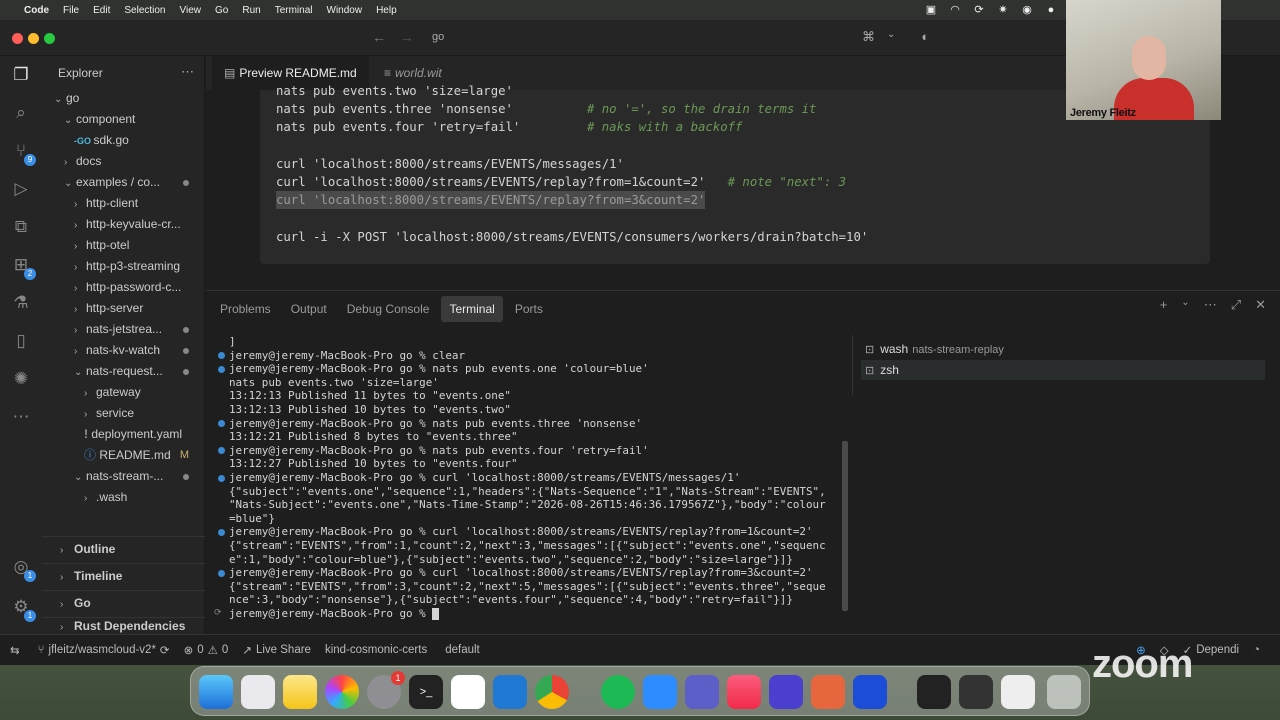 Image resolution: width=1280 pixels, height=720 pixels. What do you see at coordinates (144, 10) in the screenshot?
I see `menu-selection: Selection` at bounding box center [144, 10].